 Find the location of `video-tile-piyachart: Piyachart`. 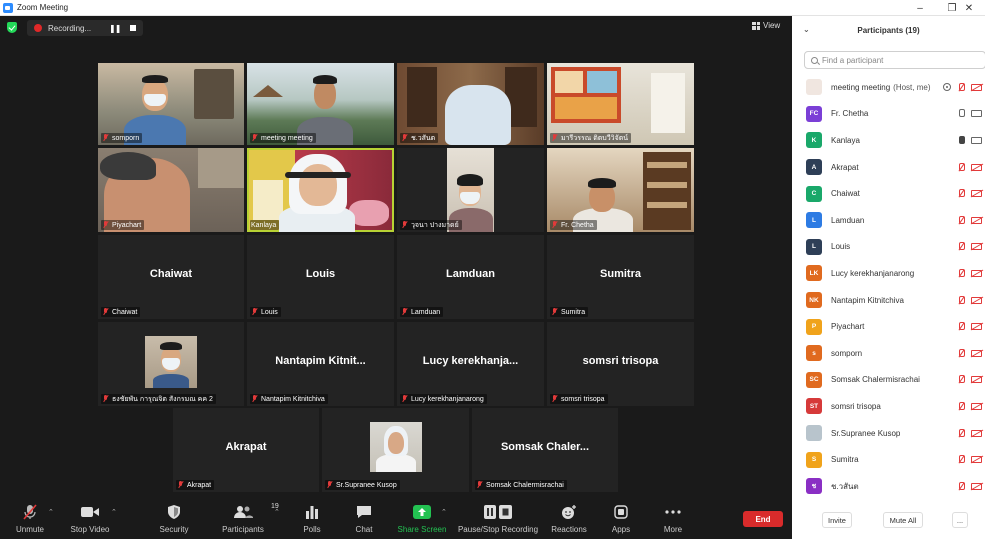

video-tile-piyachart: Piyachart is located at coordinates (171, 190).